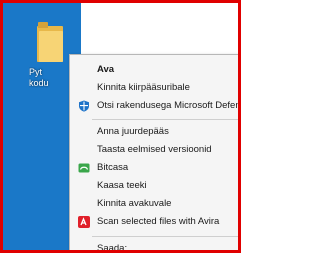 Image resolution: width=320 pixels, height=253 pixels. I want to click on menu-item-avira-scan: Scan selected files with Avira, so click(154, 222).